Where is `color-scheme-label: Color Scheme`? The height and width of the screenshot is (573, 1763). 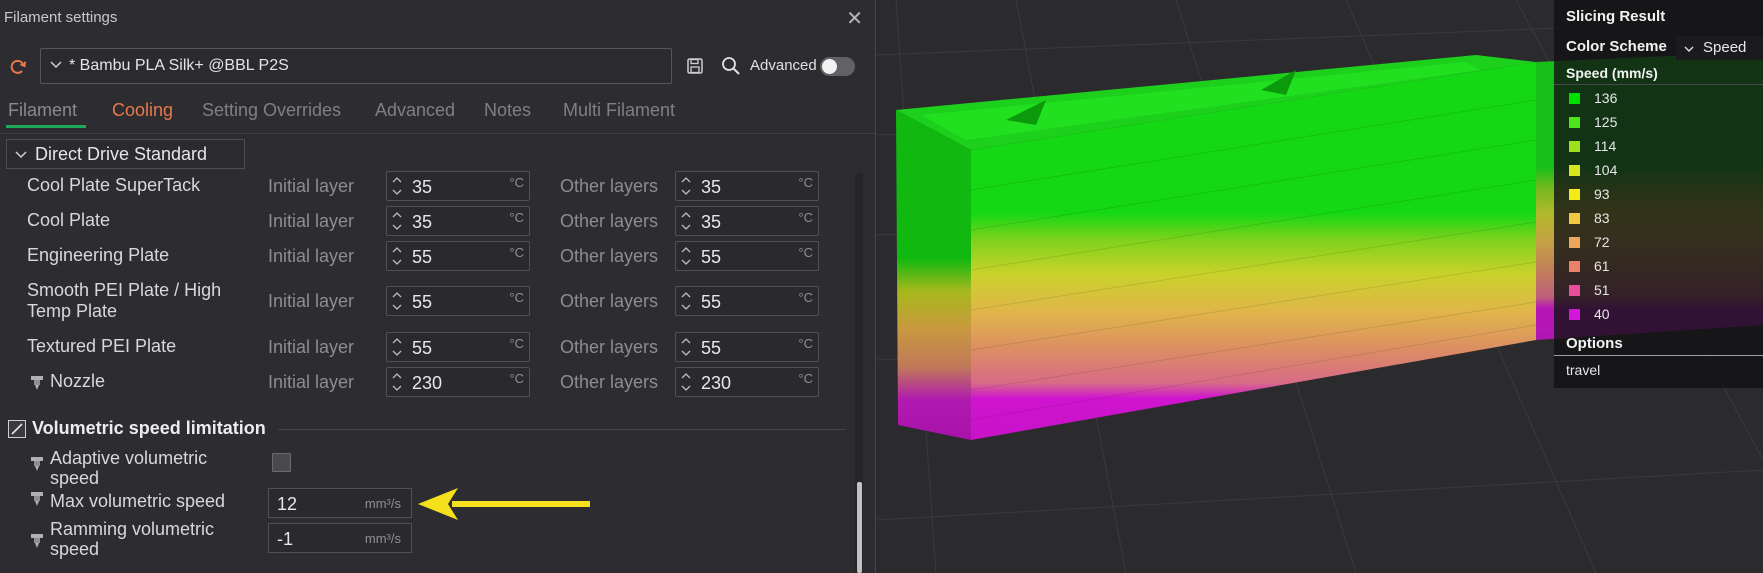
color-scheme-label: Color Scheme is located at coordinates (1616, 46).